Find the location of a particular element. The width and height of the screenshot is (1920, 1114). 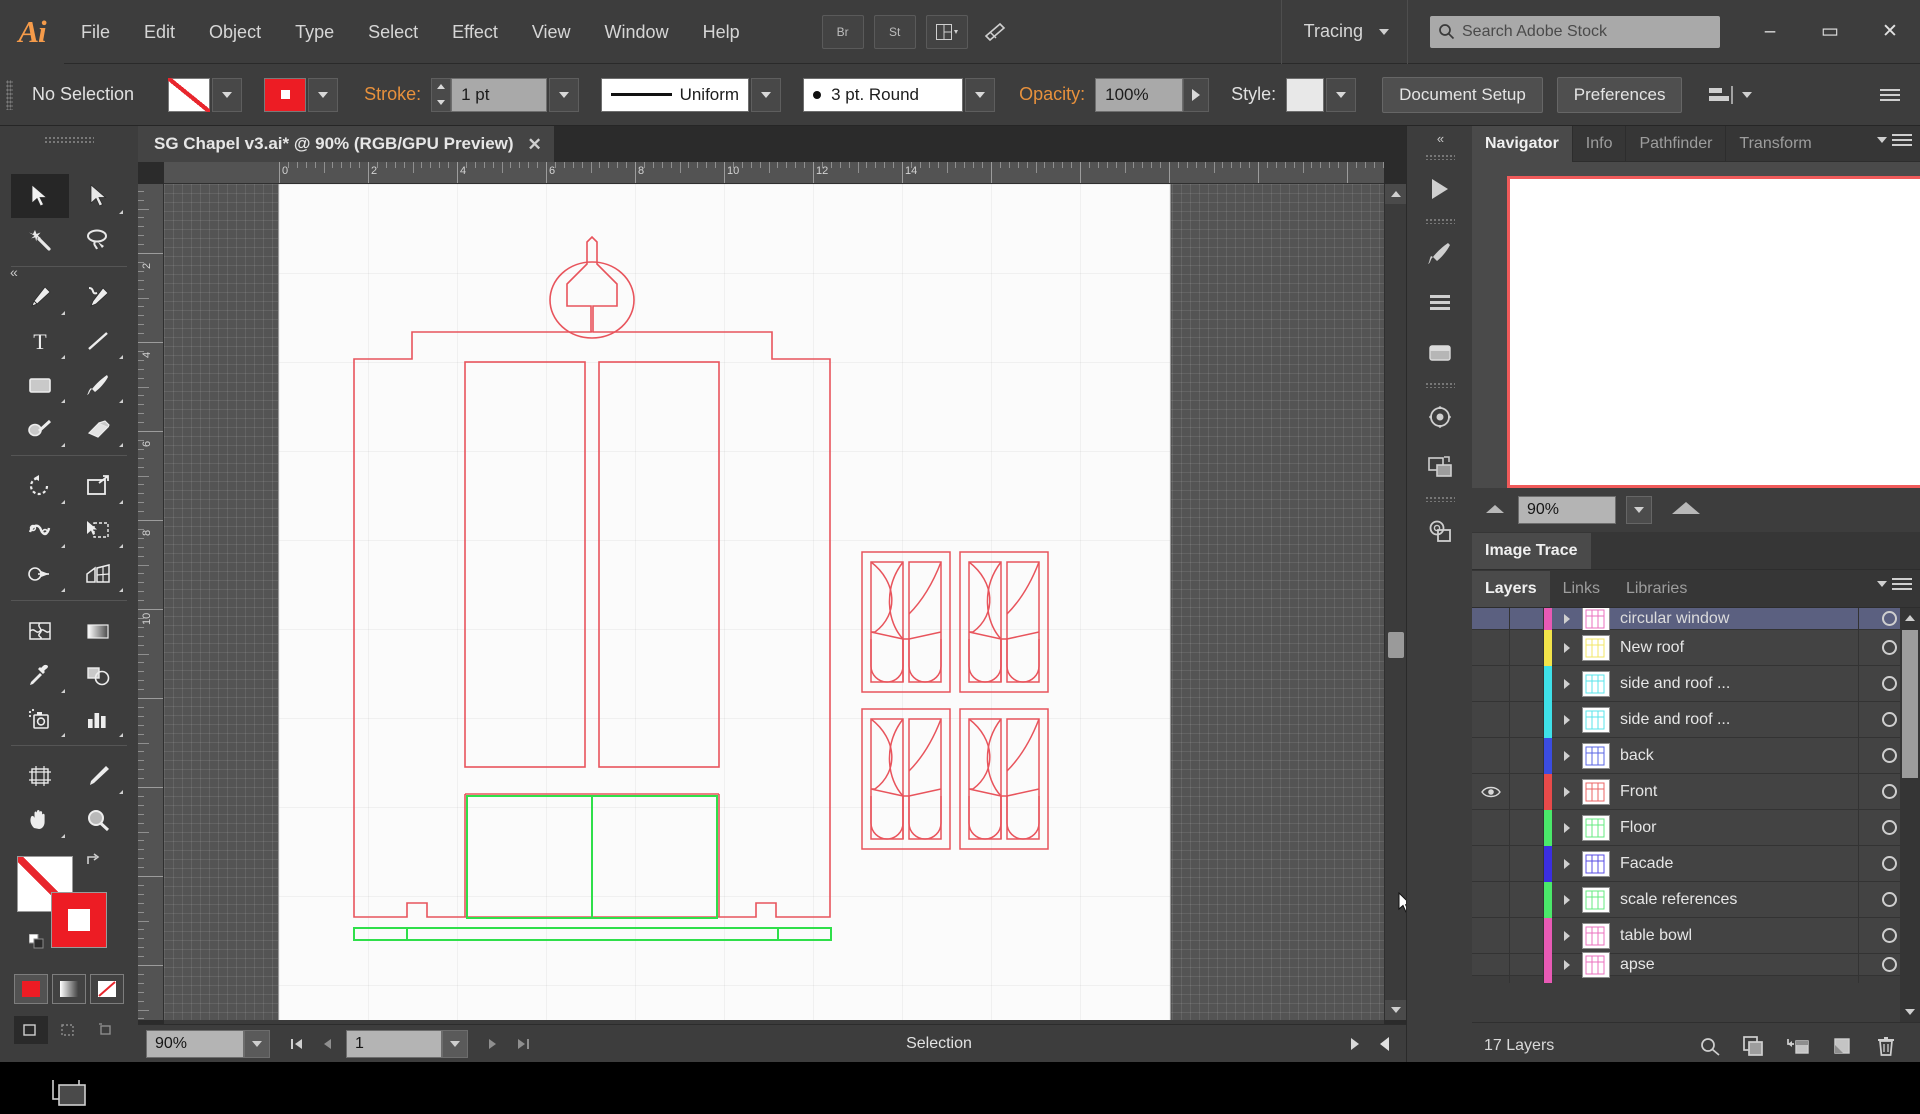

first-artboard-button is located at coordinates (297, 1044).